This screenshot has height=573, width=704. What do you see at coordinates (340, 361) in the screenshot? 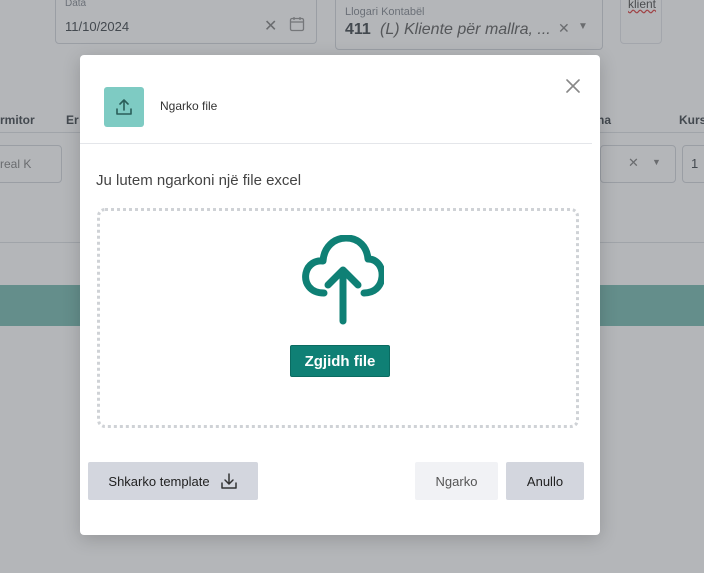
I see `choose-file-button: Zgjidh file` at bounding box center [340, 361].